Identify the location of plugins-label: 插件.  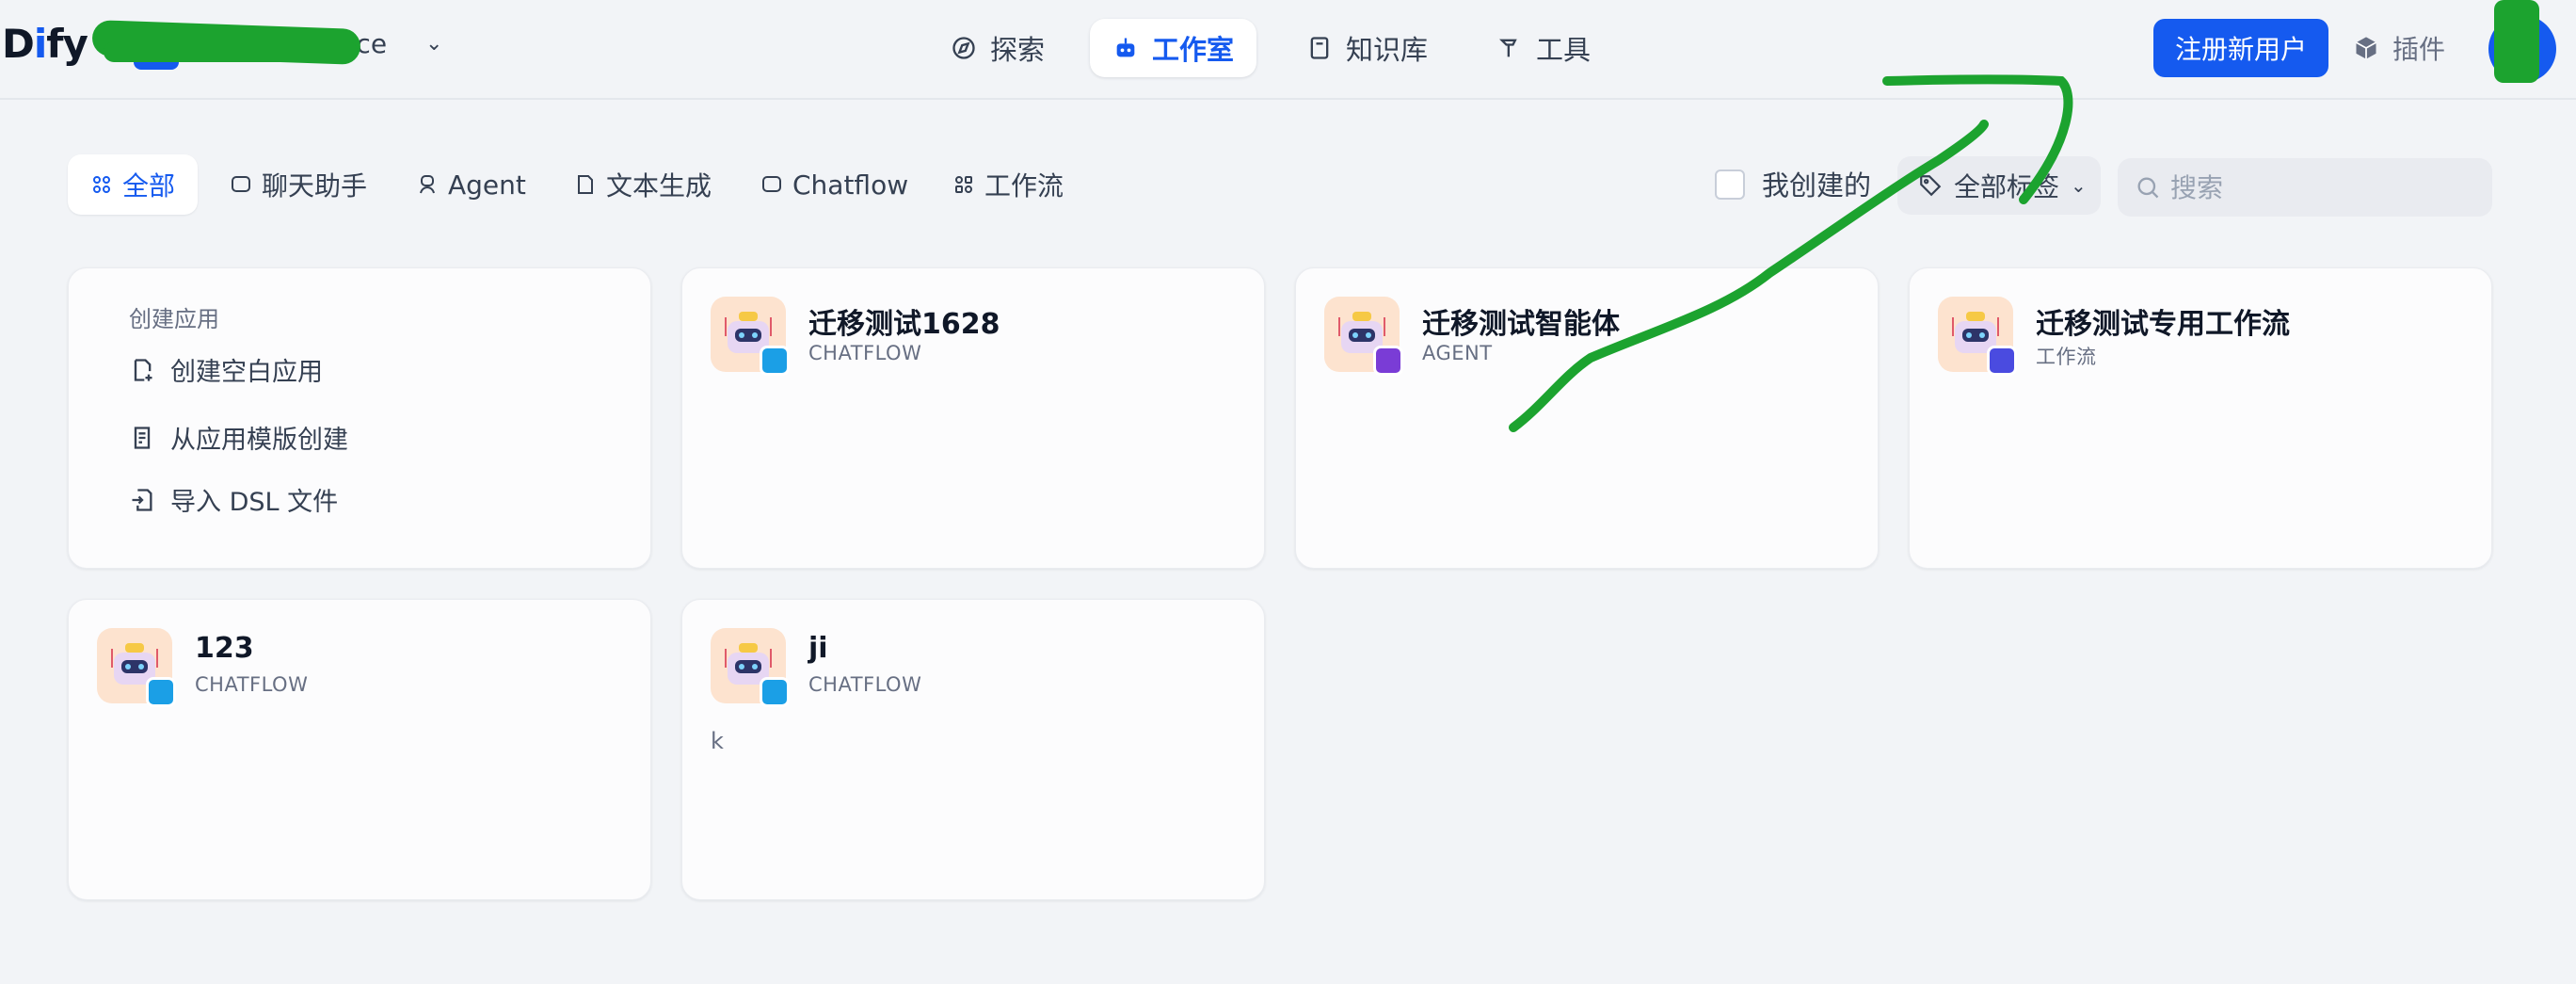
(2419, 50).